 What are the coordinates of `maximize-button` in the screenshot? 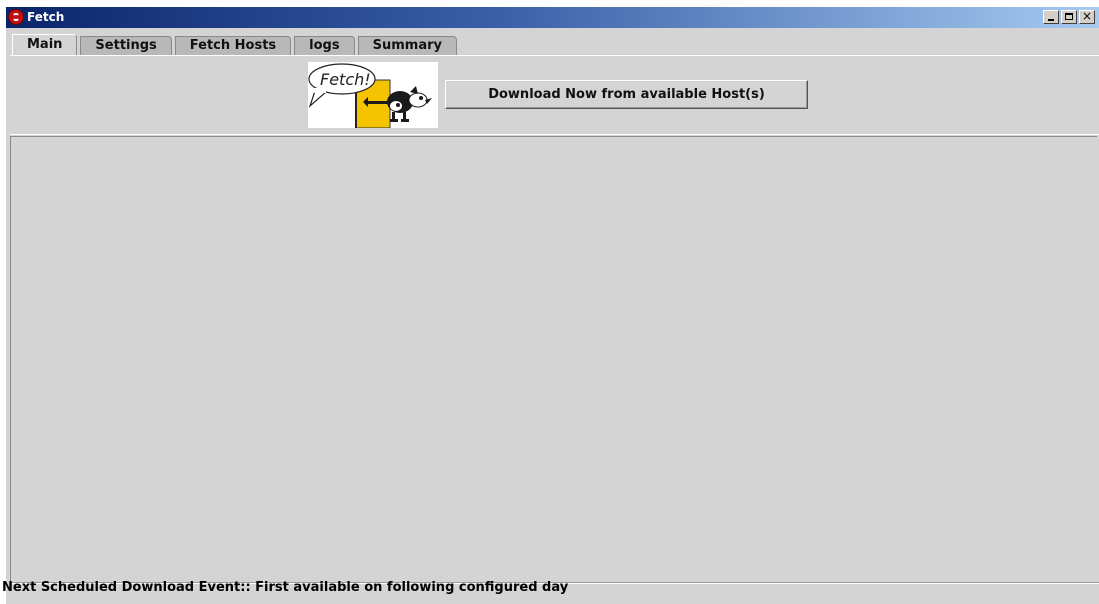 It's located at (1069, 17).